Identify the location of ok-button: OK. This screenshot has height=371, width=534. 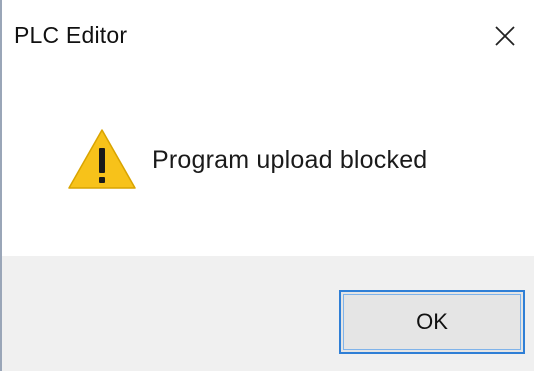
(432, 322).